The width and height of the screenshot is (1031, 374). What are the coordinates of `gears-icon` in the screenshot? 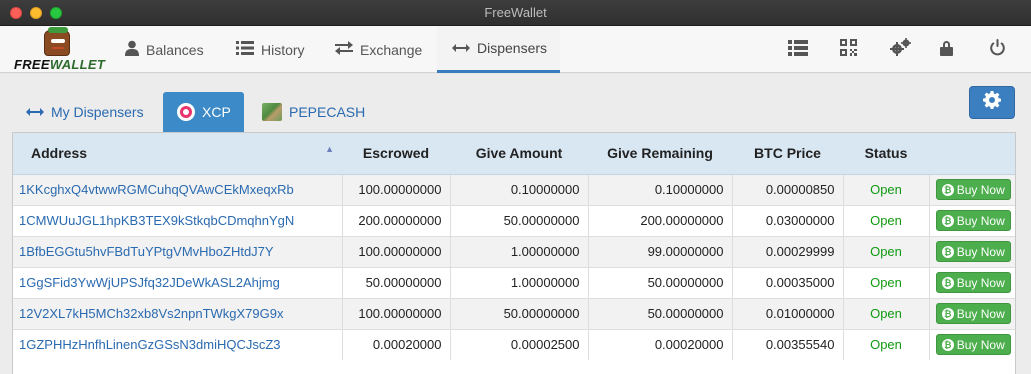 It's located at (900, 50).